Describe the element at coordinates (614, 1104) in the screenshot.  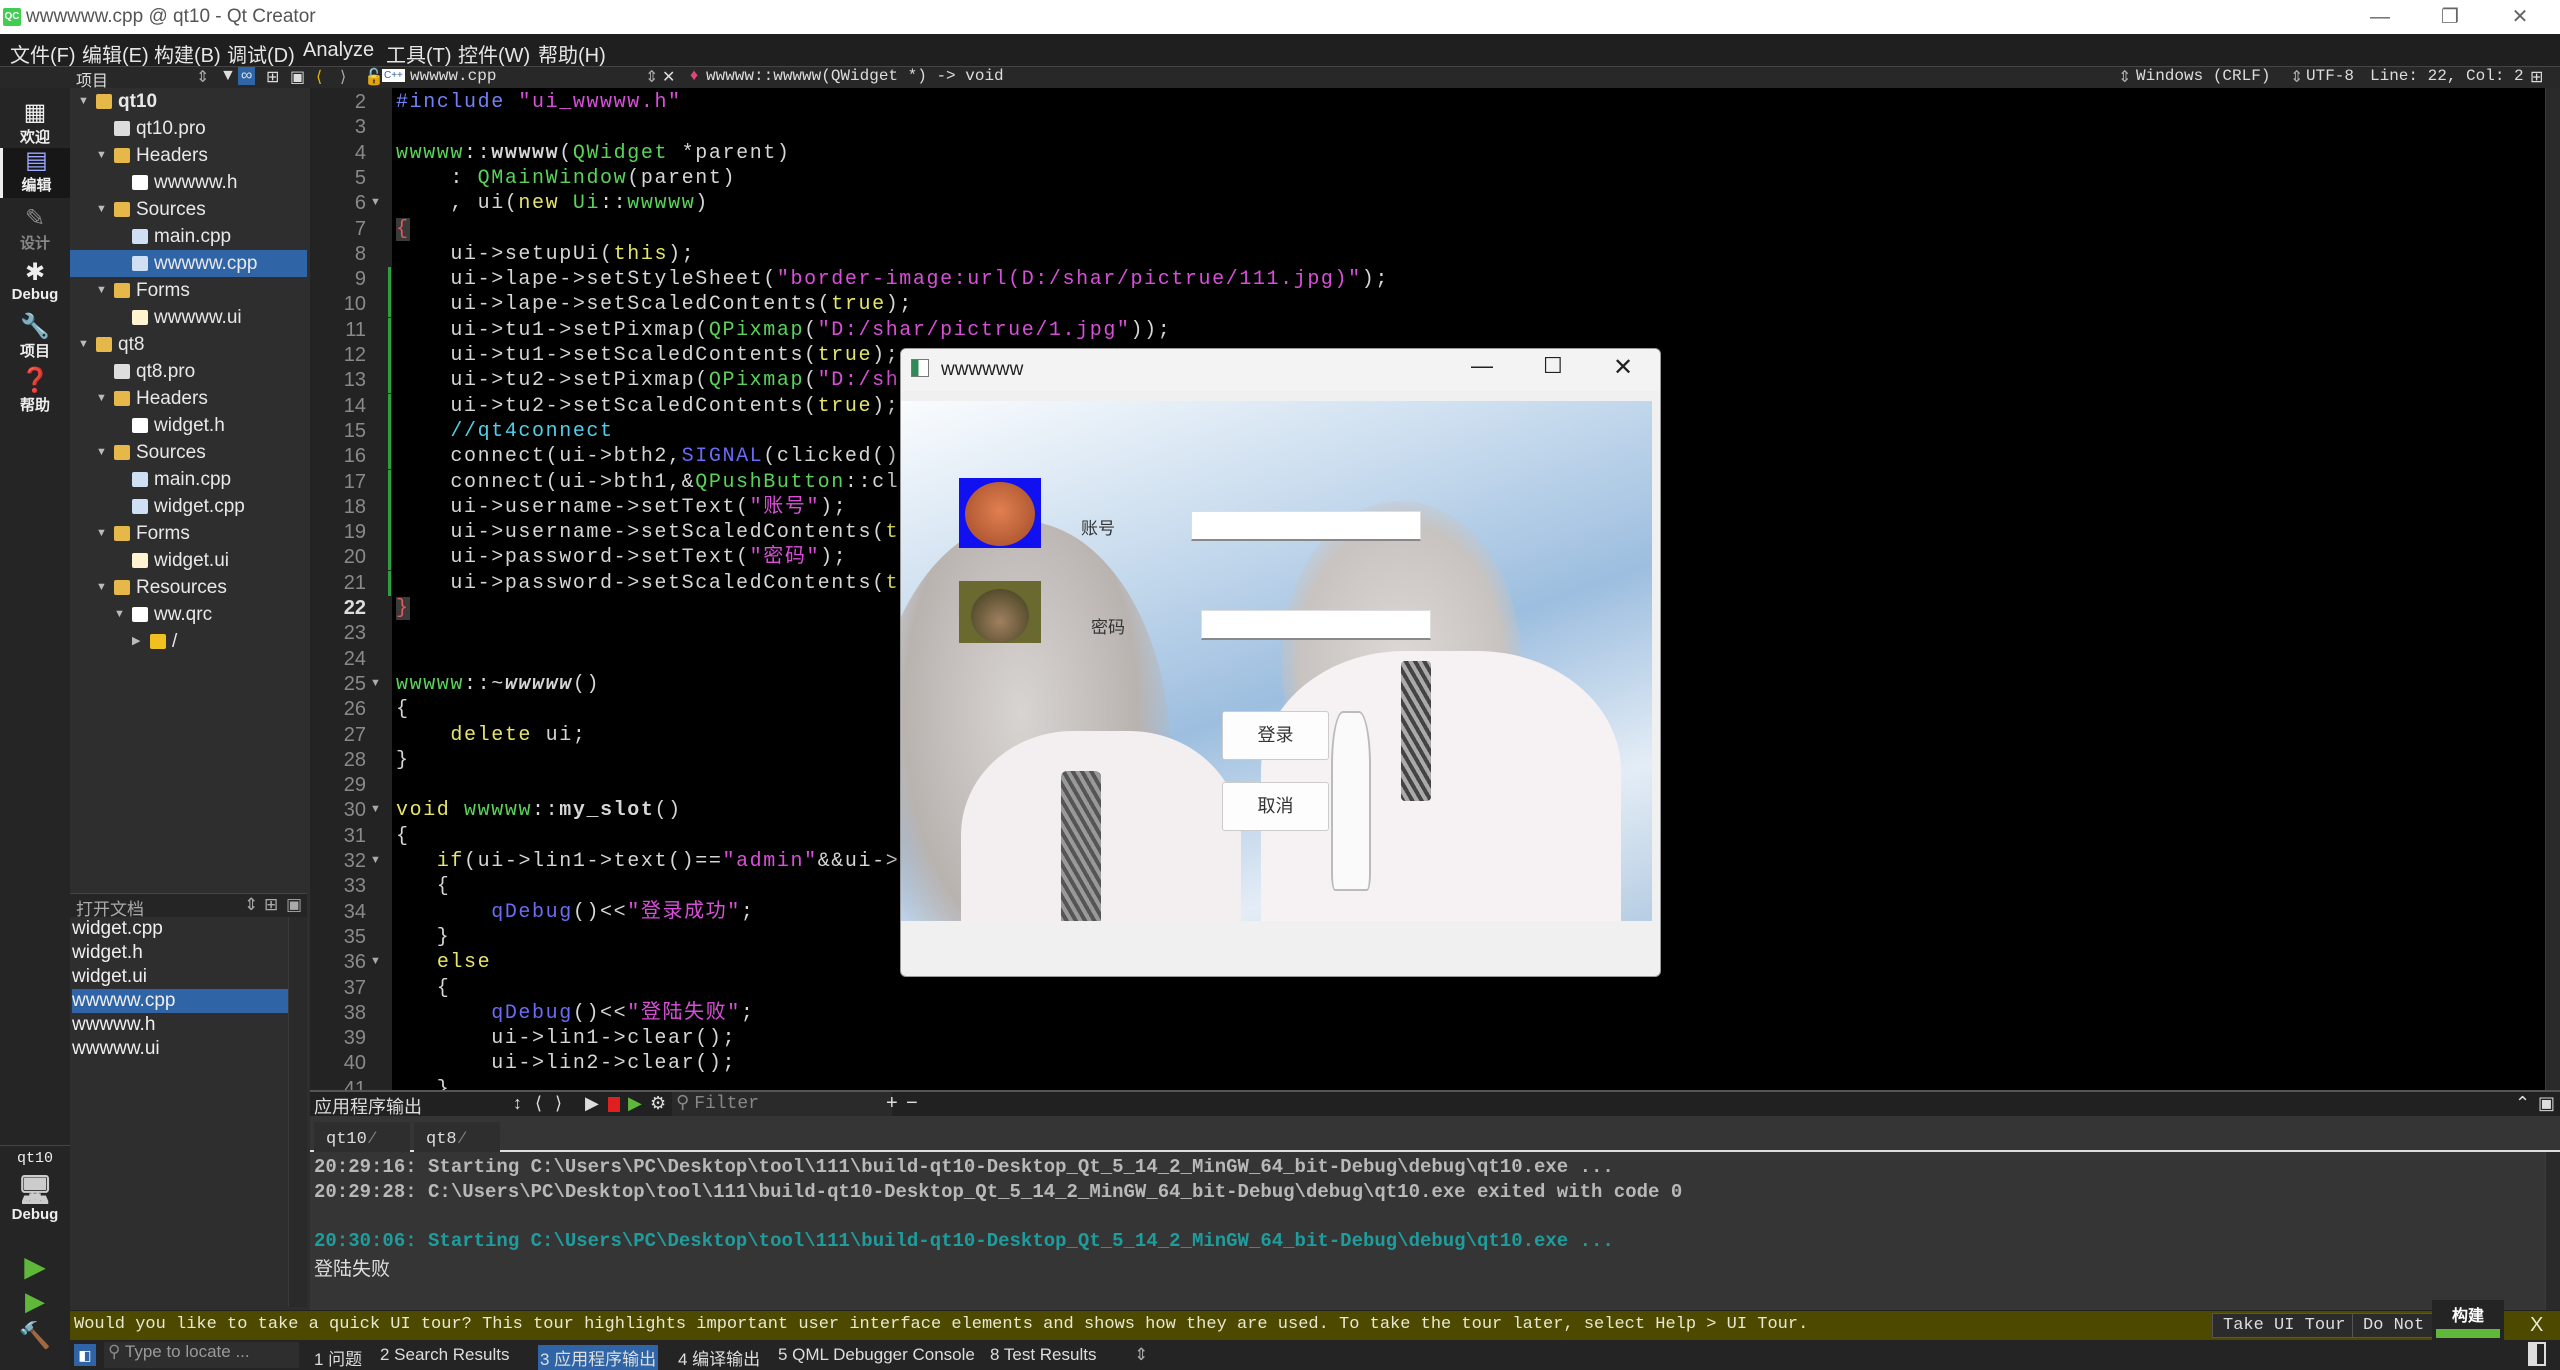
I see `stop-icon` at that location.